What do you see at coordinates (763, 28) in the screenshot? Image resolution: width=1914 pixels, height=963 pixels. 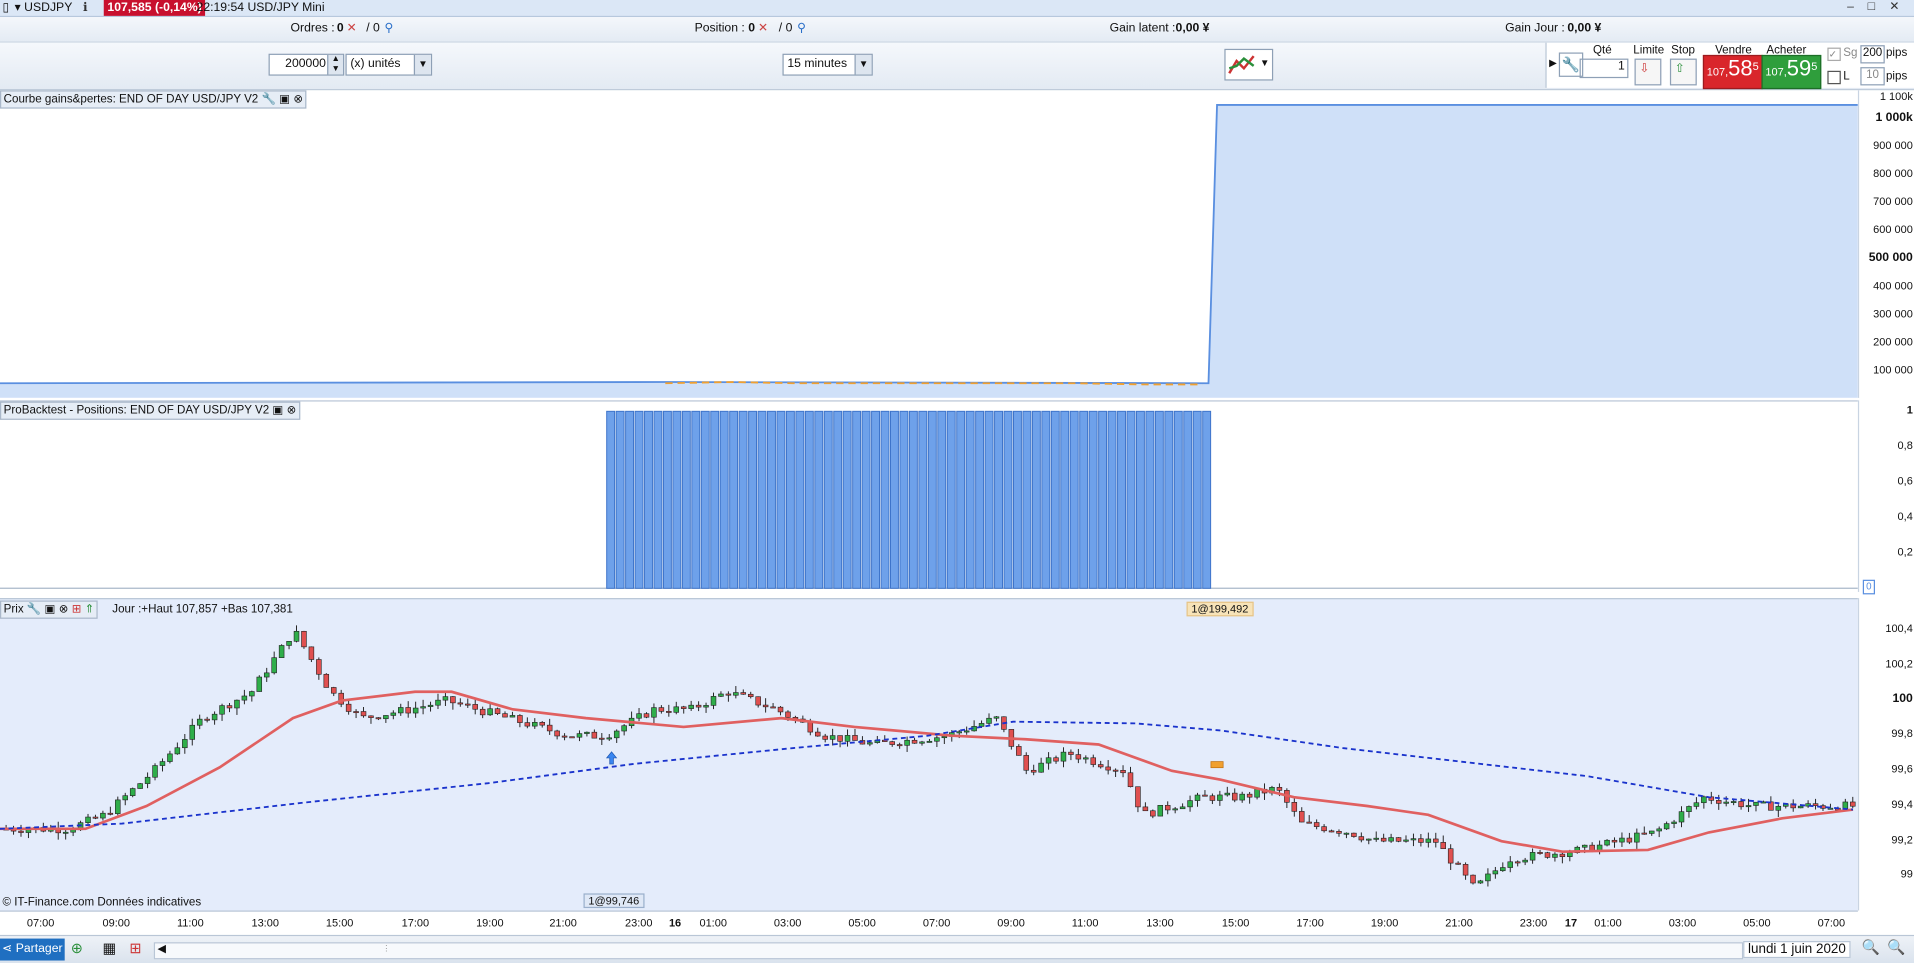 I see `close-position-icon: ✕` at bounding box center [763, 28].